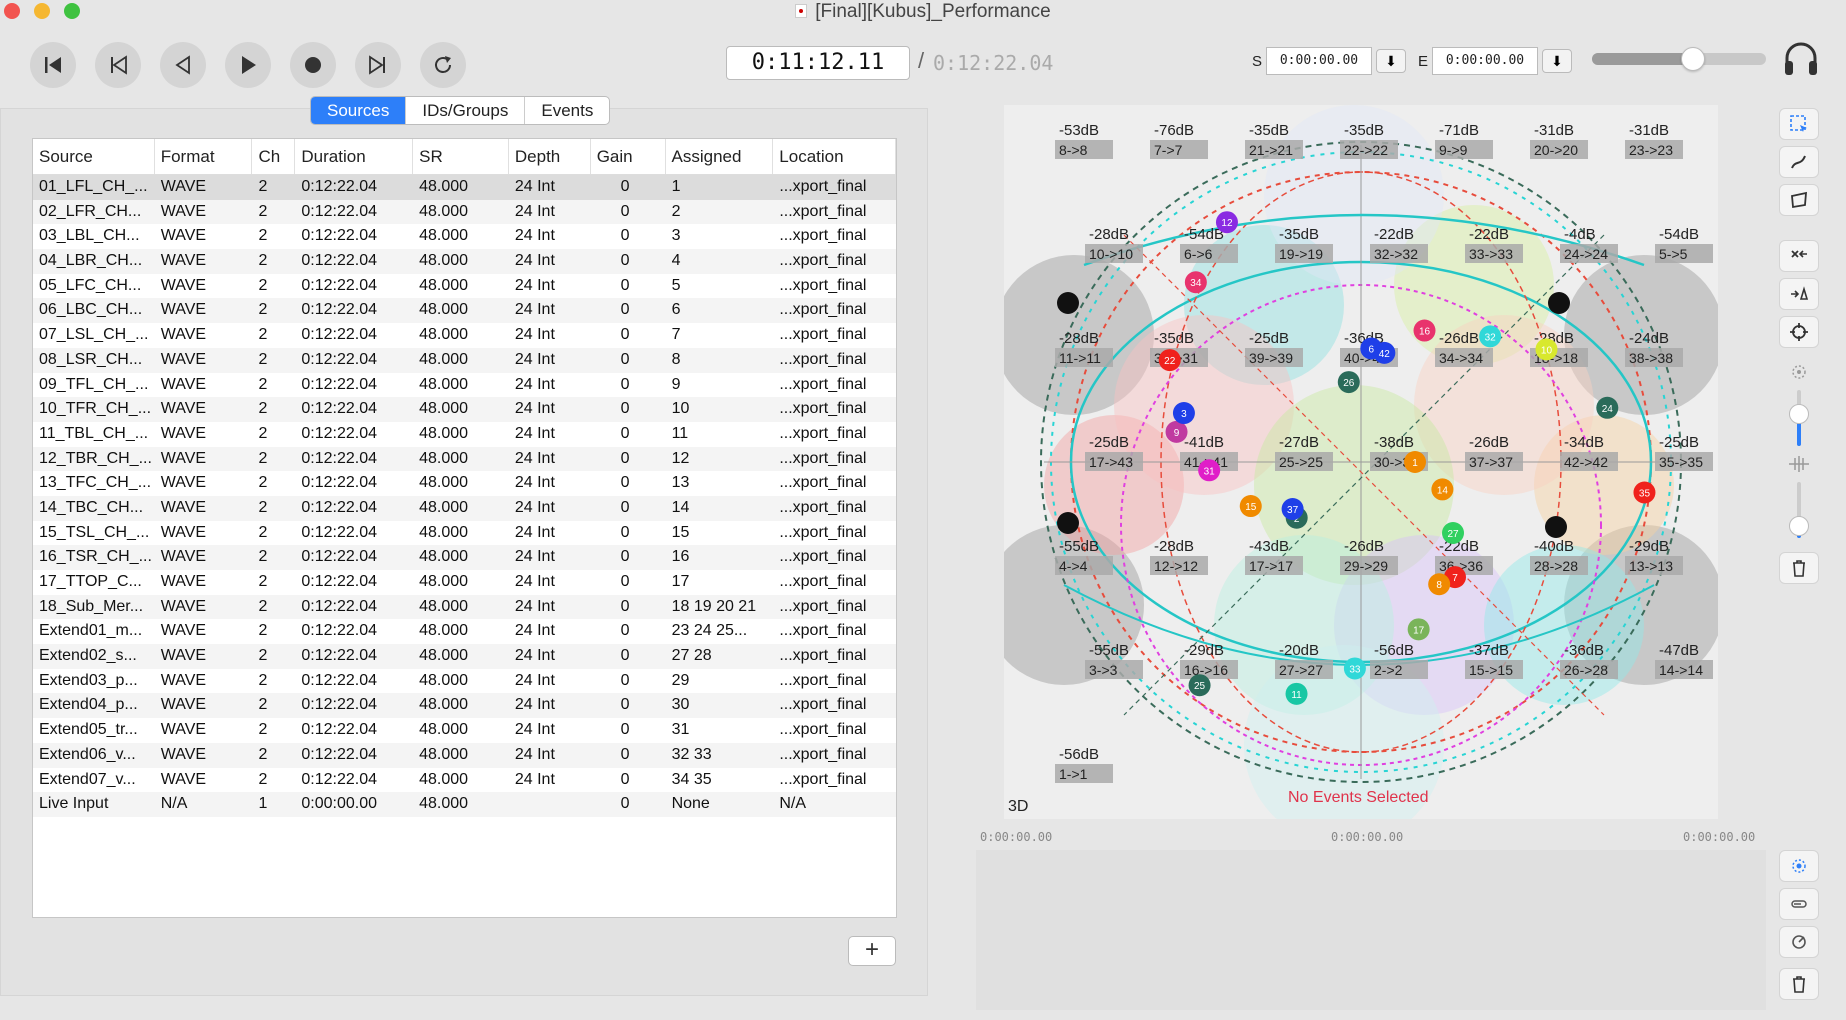 This screenshot has width=1846, height=1020. I want to click on volume-slider, so click(1679, 59).